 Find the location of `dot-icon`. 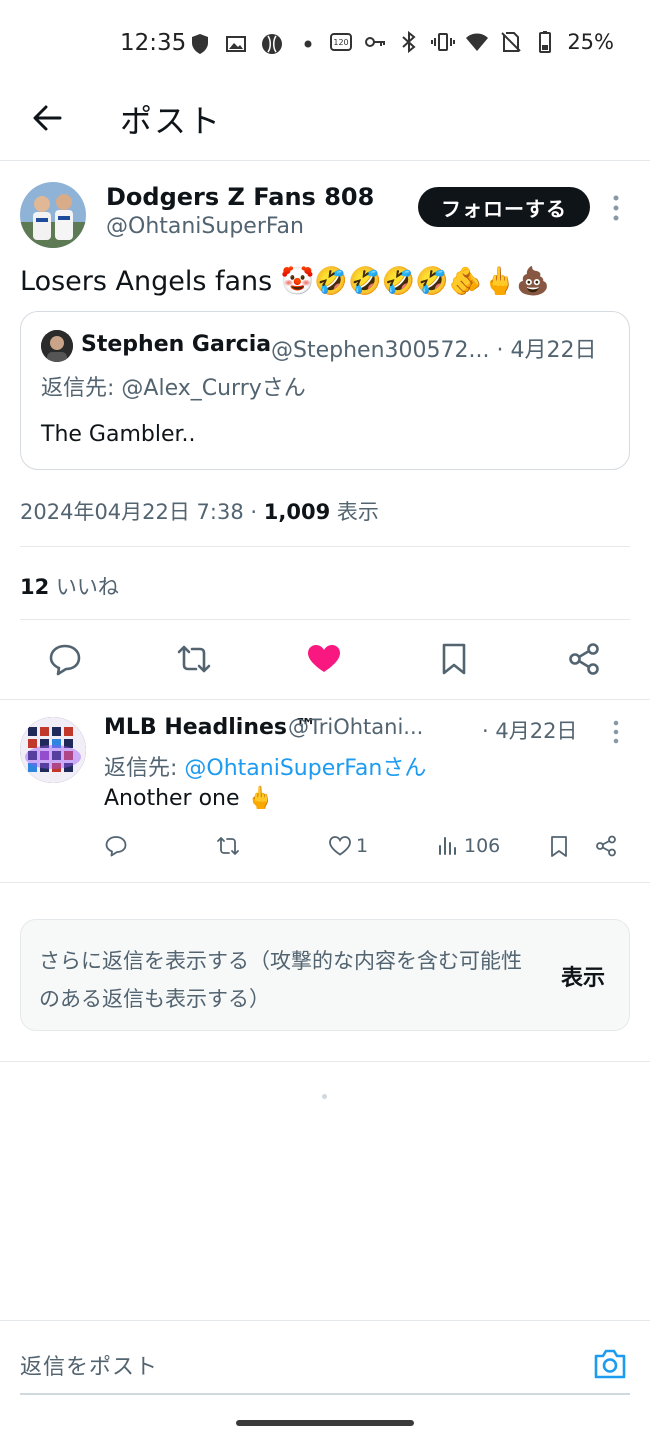

dot-icon is located at coordinates (308, 44).